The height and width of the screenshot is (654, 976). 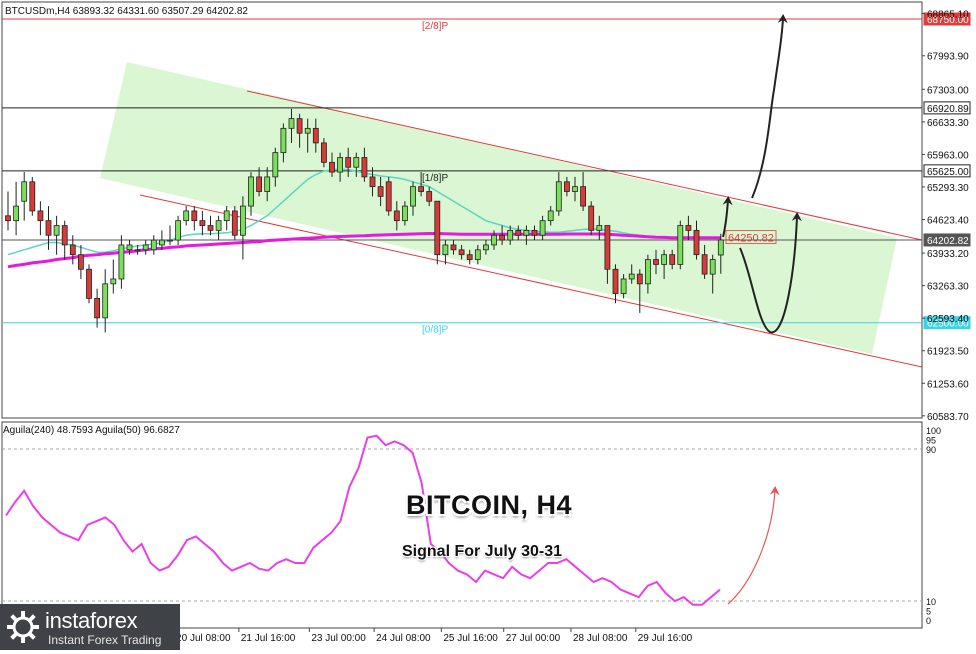 I want to click on indicator-tick-label: 90, so click(x=931, y=450).